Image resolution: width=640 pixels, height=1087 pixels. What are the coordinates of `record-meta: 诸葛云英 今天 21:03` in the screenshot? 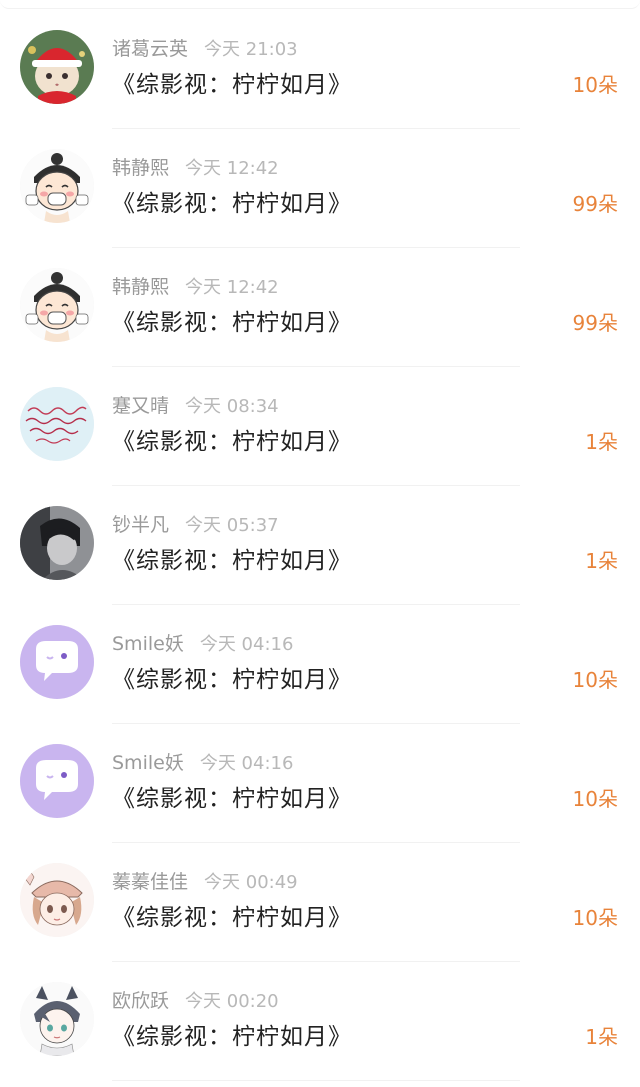 It's located at (205, 49).